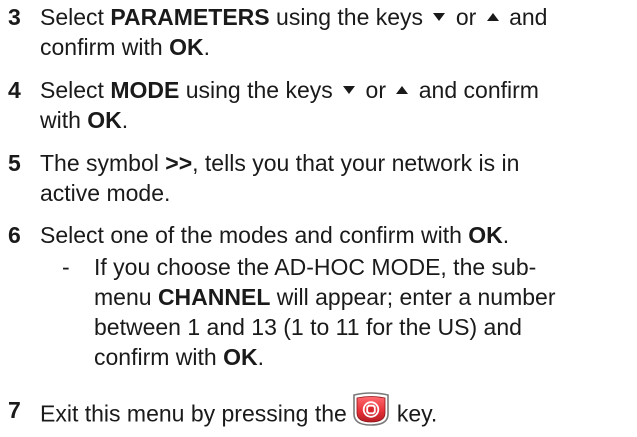 This screenshot has height=437, width=637. I want to click on text-fragment: with, so click(64, 120).